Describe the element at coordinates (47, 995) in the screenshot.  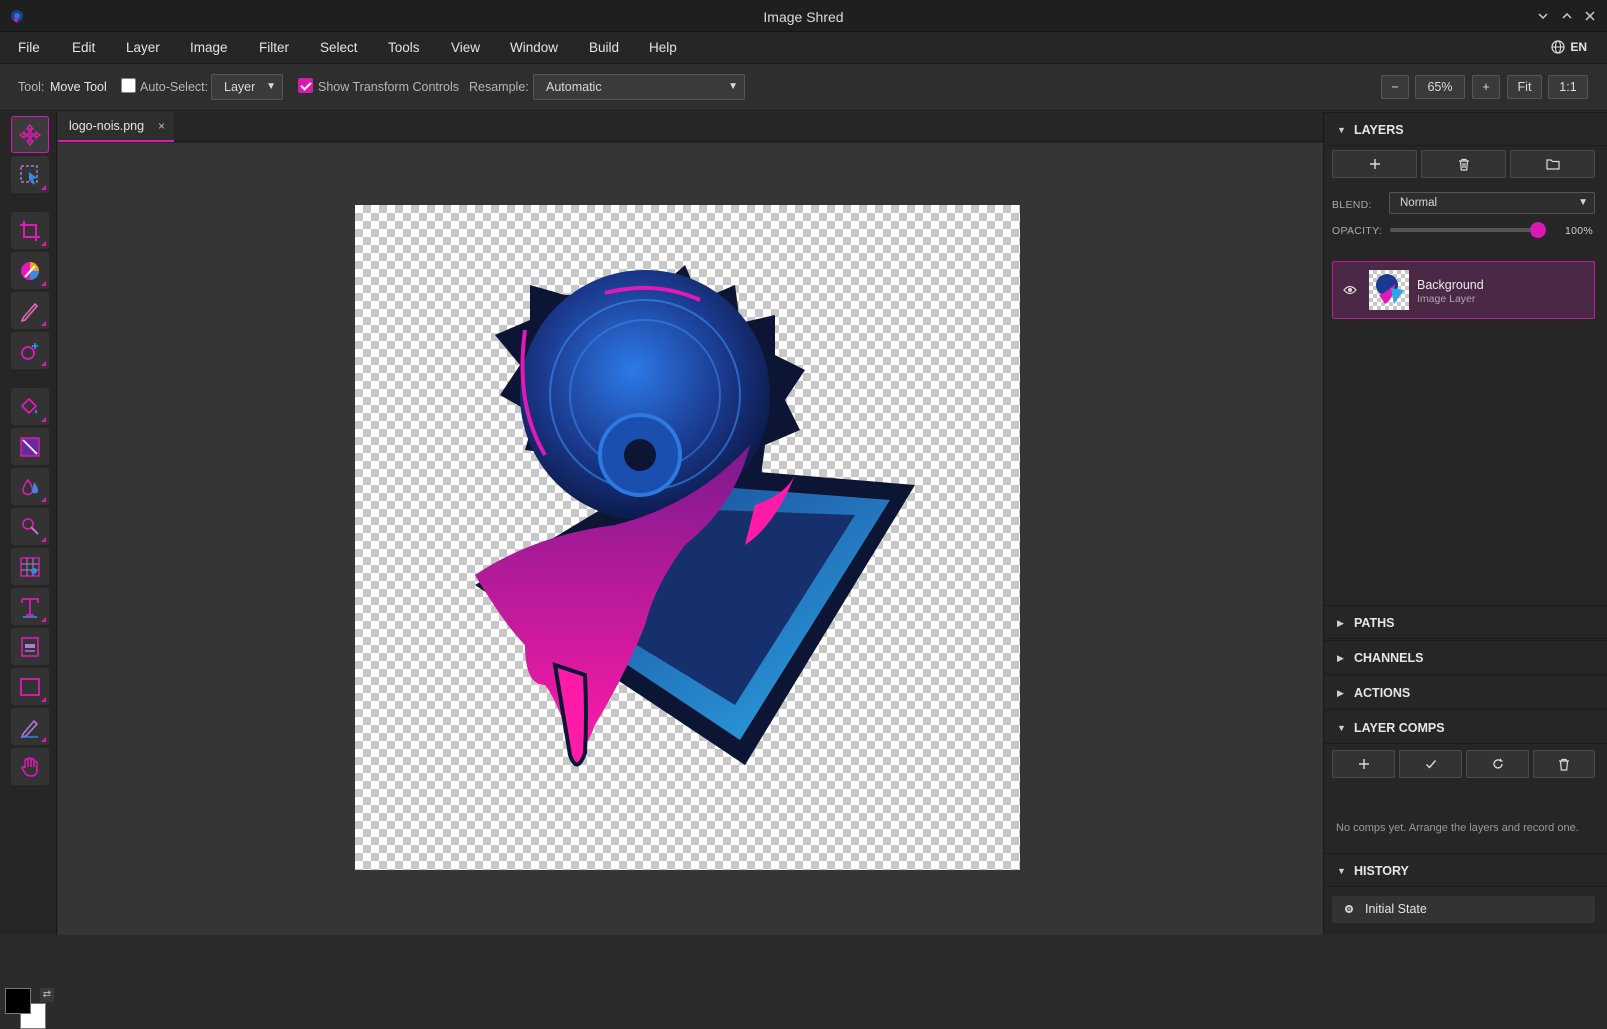
I see `swap-colors-icon: ⇄` at that location.